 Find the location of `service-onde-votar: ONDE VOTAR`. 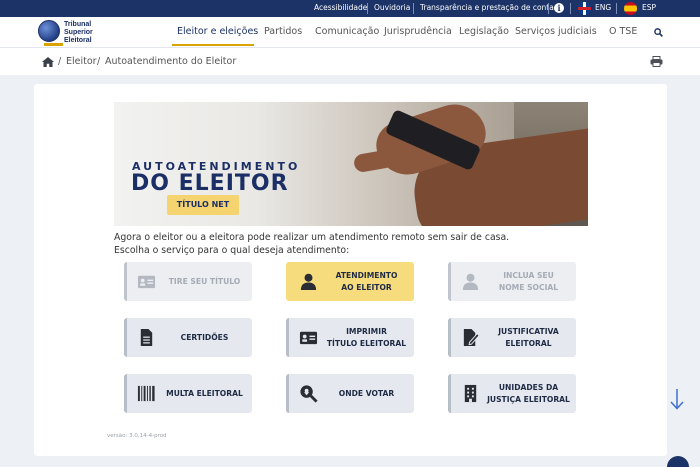

service-onde-votar: ONDE VOTAR is located at coordinates (350, 393).